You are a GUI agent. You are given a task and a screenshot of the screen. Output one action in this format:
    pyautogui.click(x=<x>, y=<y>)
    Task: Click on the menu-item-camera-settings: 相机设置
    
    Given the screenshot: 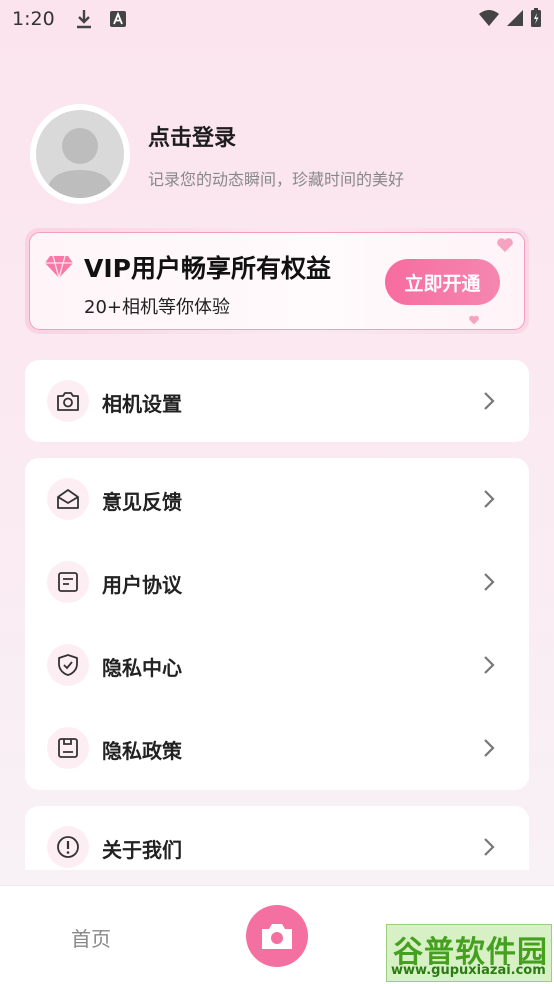 What is the action you would take?
    pyautogui.click(x=277, y=401)
    